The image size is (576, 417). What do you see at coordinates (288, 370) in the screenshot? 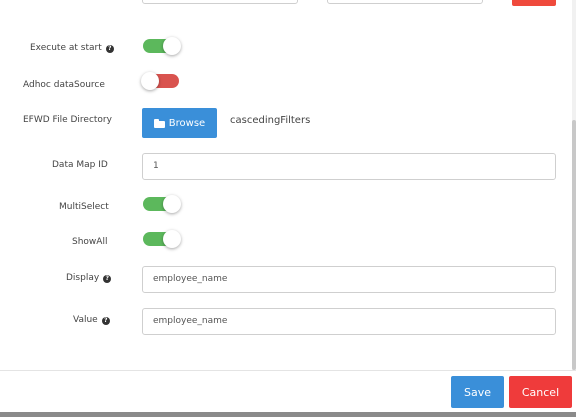
I see `footer-divider` at bounding box center [288, 370].